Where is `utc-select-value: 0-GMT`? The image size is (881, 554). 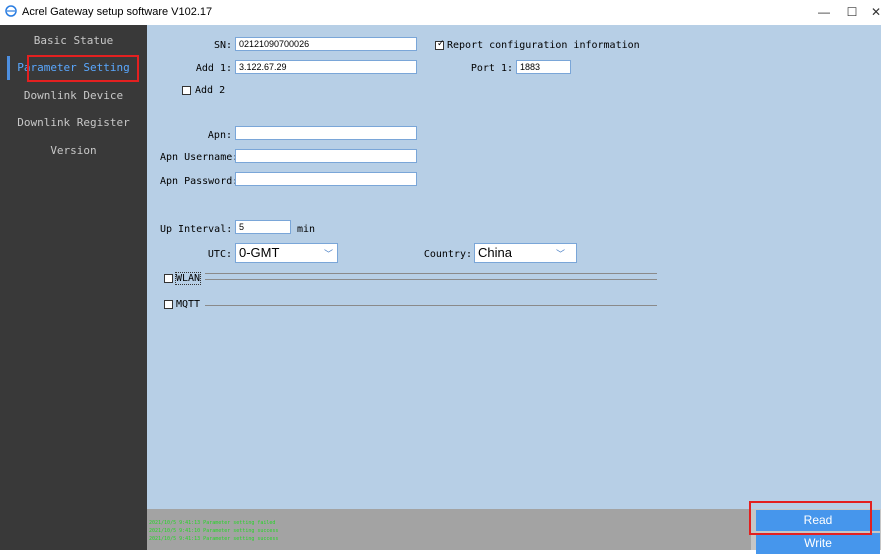
utc-select-value: 0-GMT is located at coordinates (259, 252).